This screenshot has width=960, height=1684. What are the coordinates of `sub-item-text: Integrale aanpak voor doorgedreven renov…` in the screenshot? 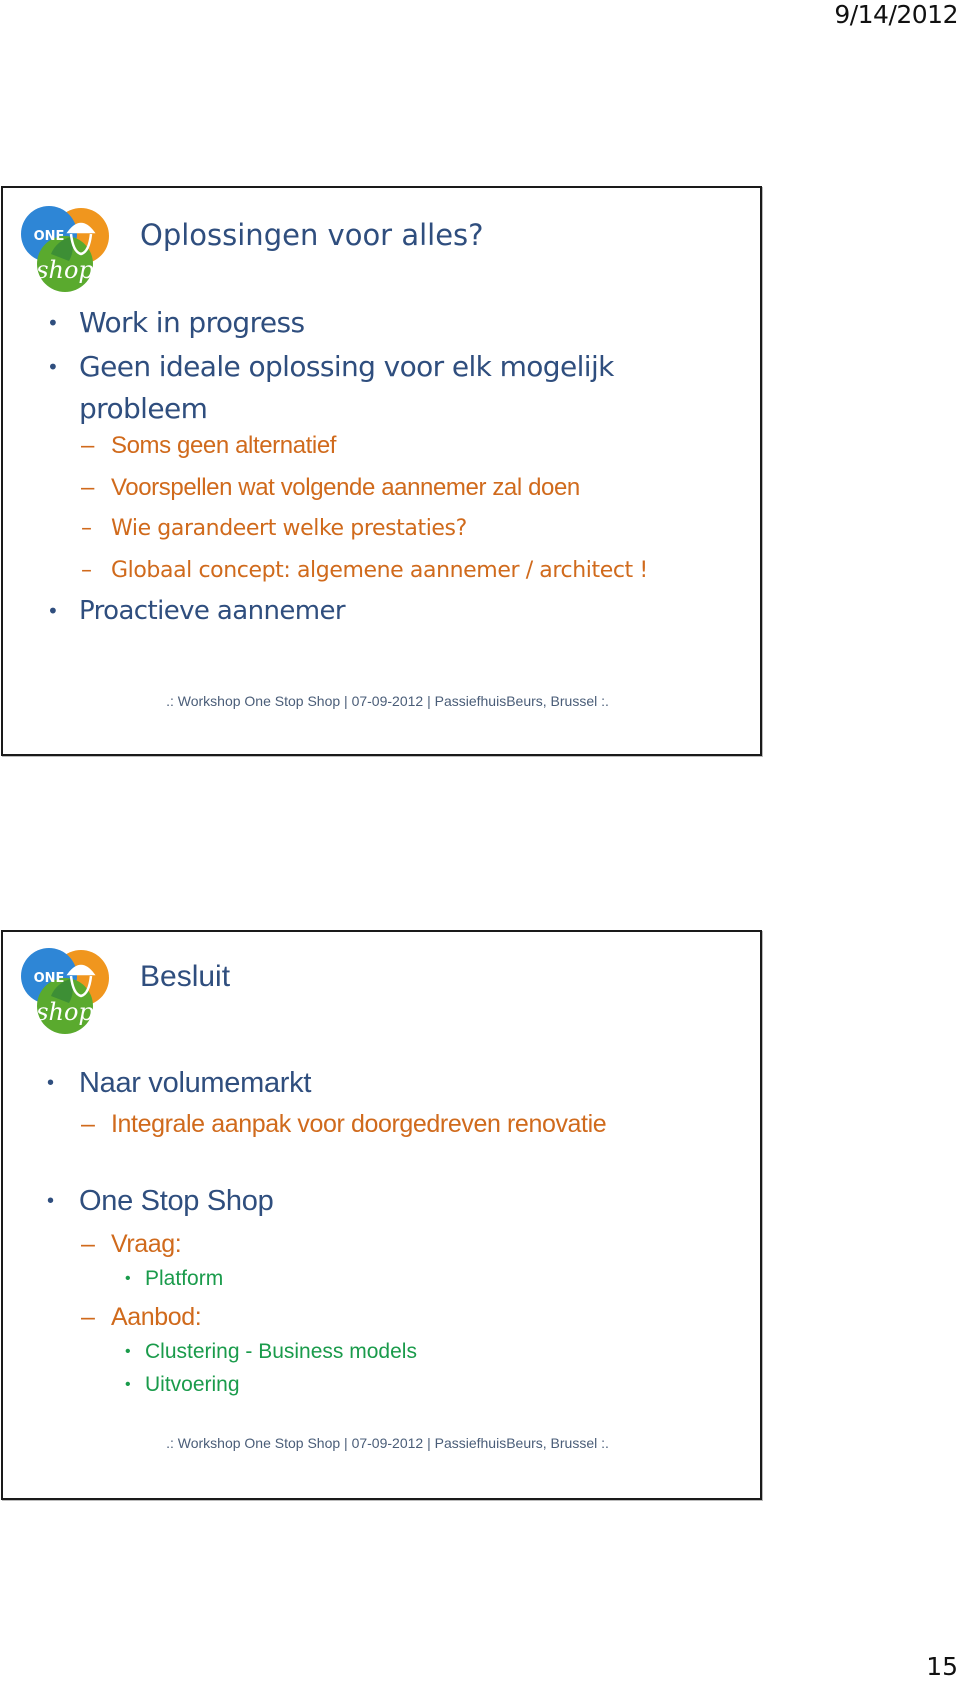 It's located at (359, 1124).